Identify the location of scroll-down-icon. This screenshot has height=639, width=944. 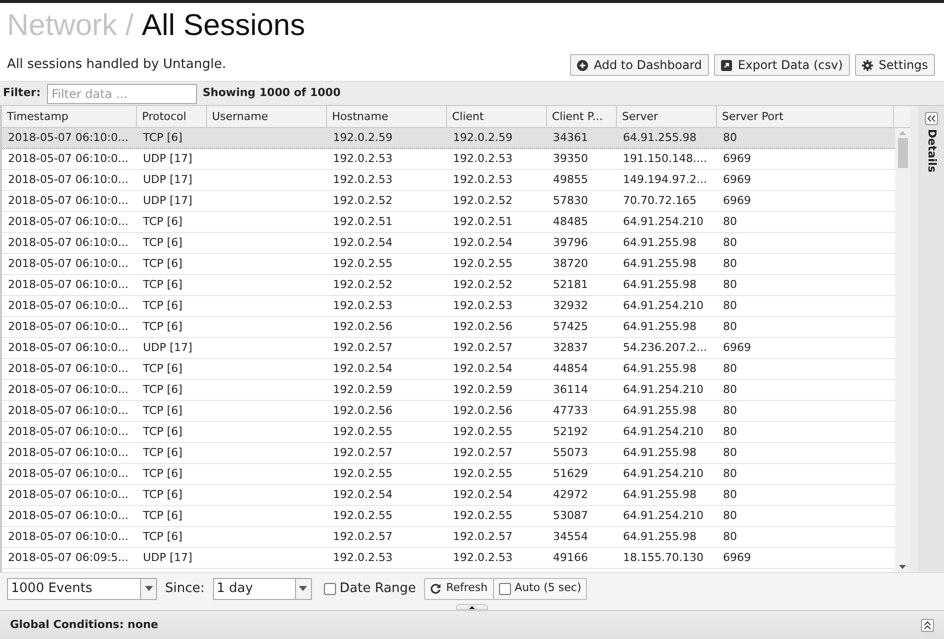
(902, 567).